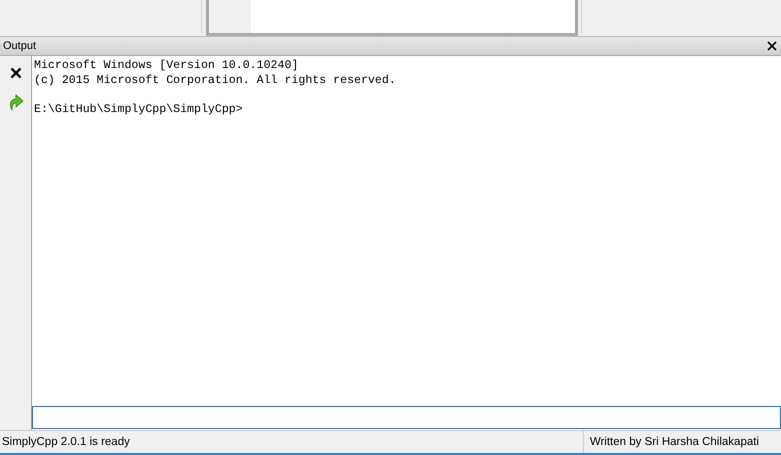 The image size is (781, 455). What do you see at coordinates (772, 46) in the screenshot?
I see `close-icon` at bounding box center [772, 46].